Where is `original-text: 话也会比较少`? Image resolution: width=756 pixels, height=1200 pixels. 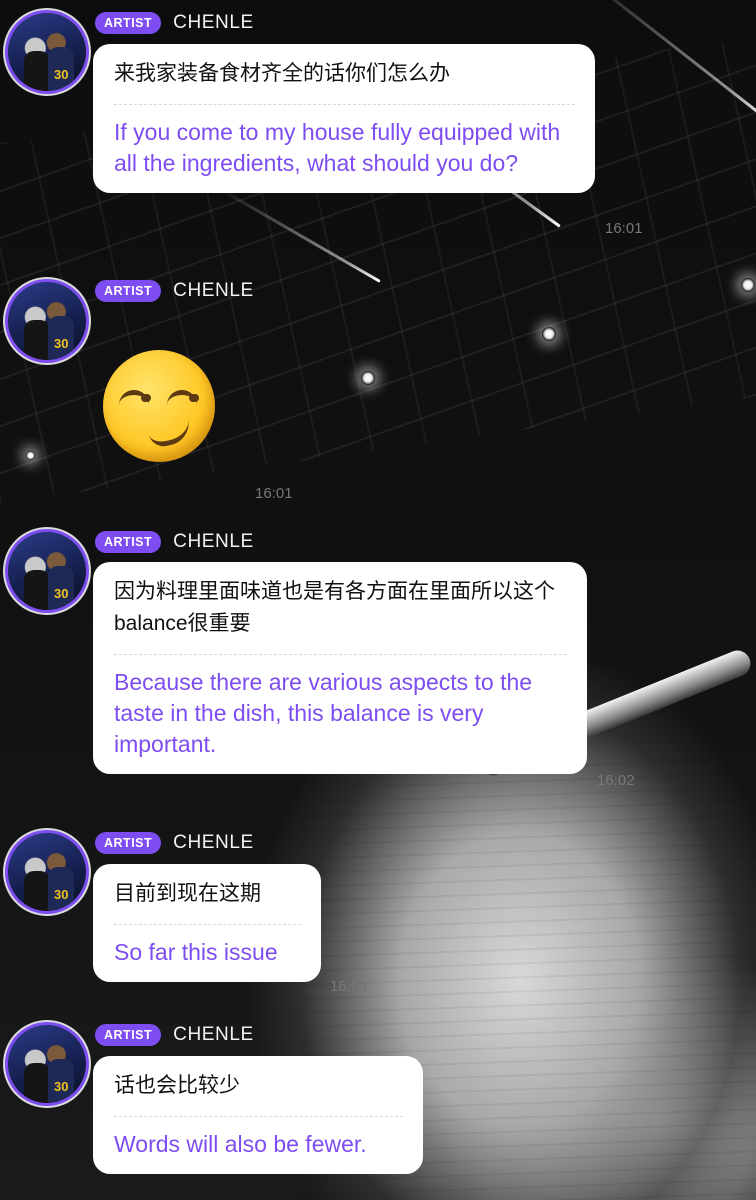 original-text: 话也会比较少 is located at coordinates (177, 1085).